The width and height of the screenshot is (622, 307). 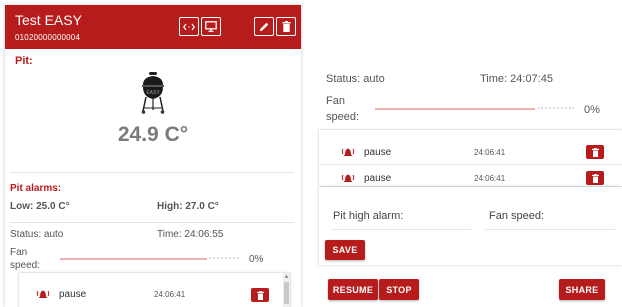 I want to click on resume-button: RESUME, so click(x=353, y=289).